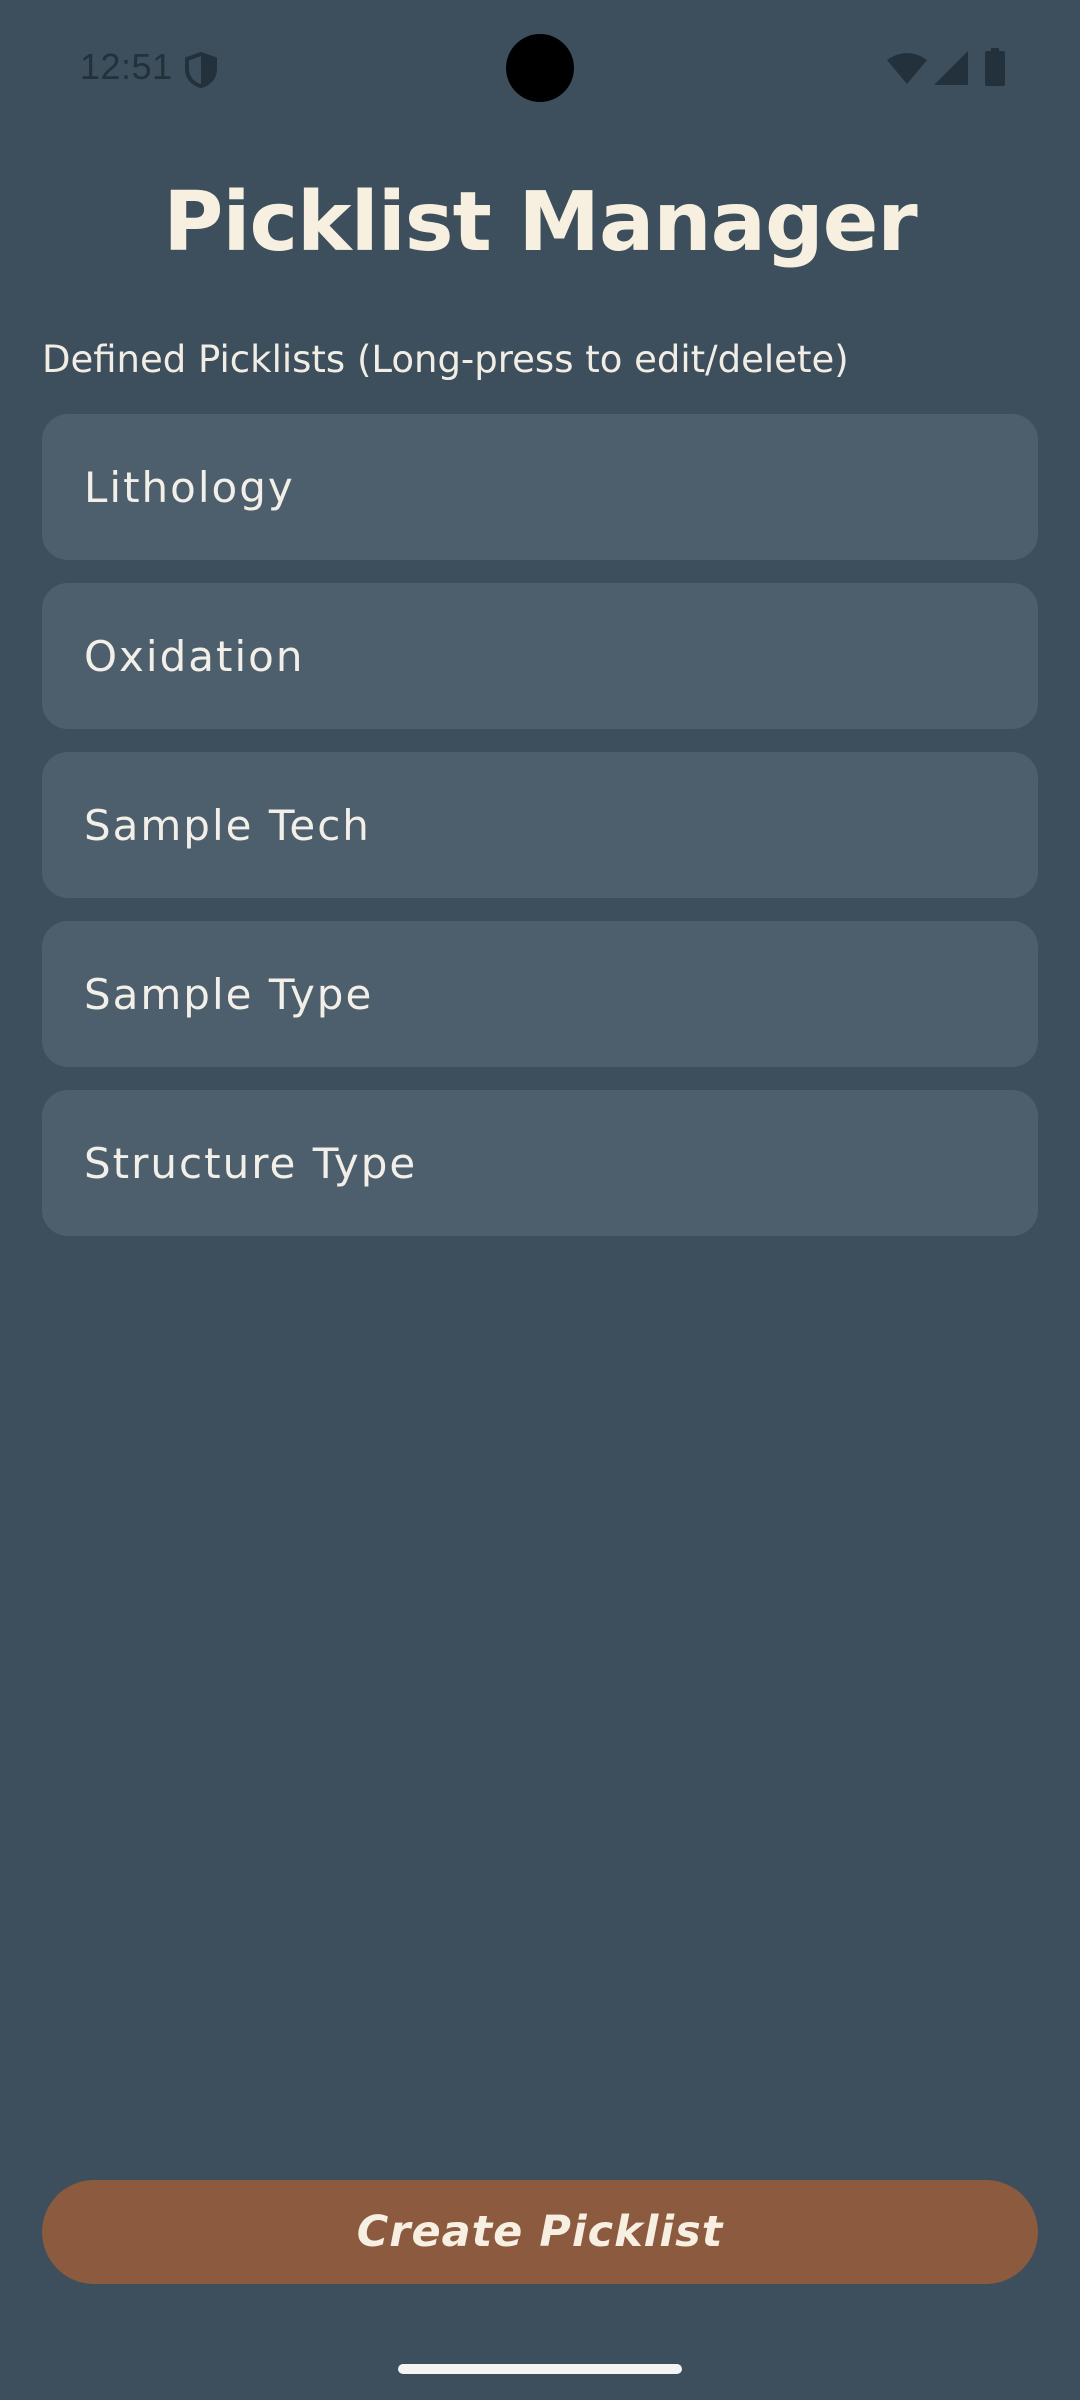 The height and width of the screenshot is (2400, 1080). Describe the element at coordinates (194, 656) in the screenshot. I see `picklist-item-label: Oxidation` at that location.